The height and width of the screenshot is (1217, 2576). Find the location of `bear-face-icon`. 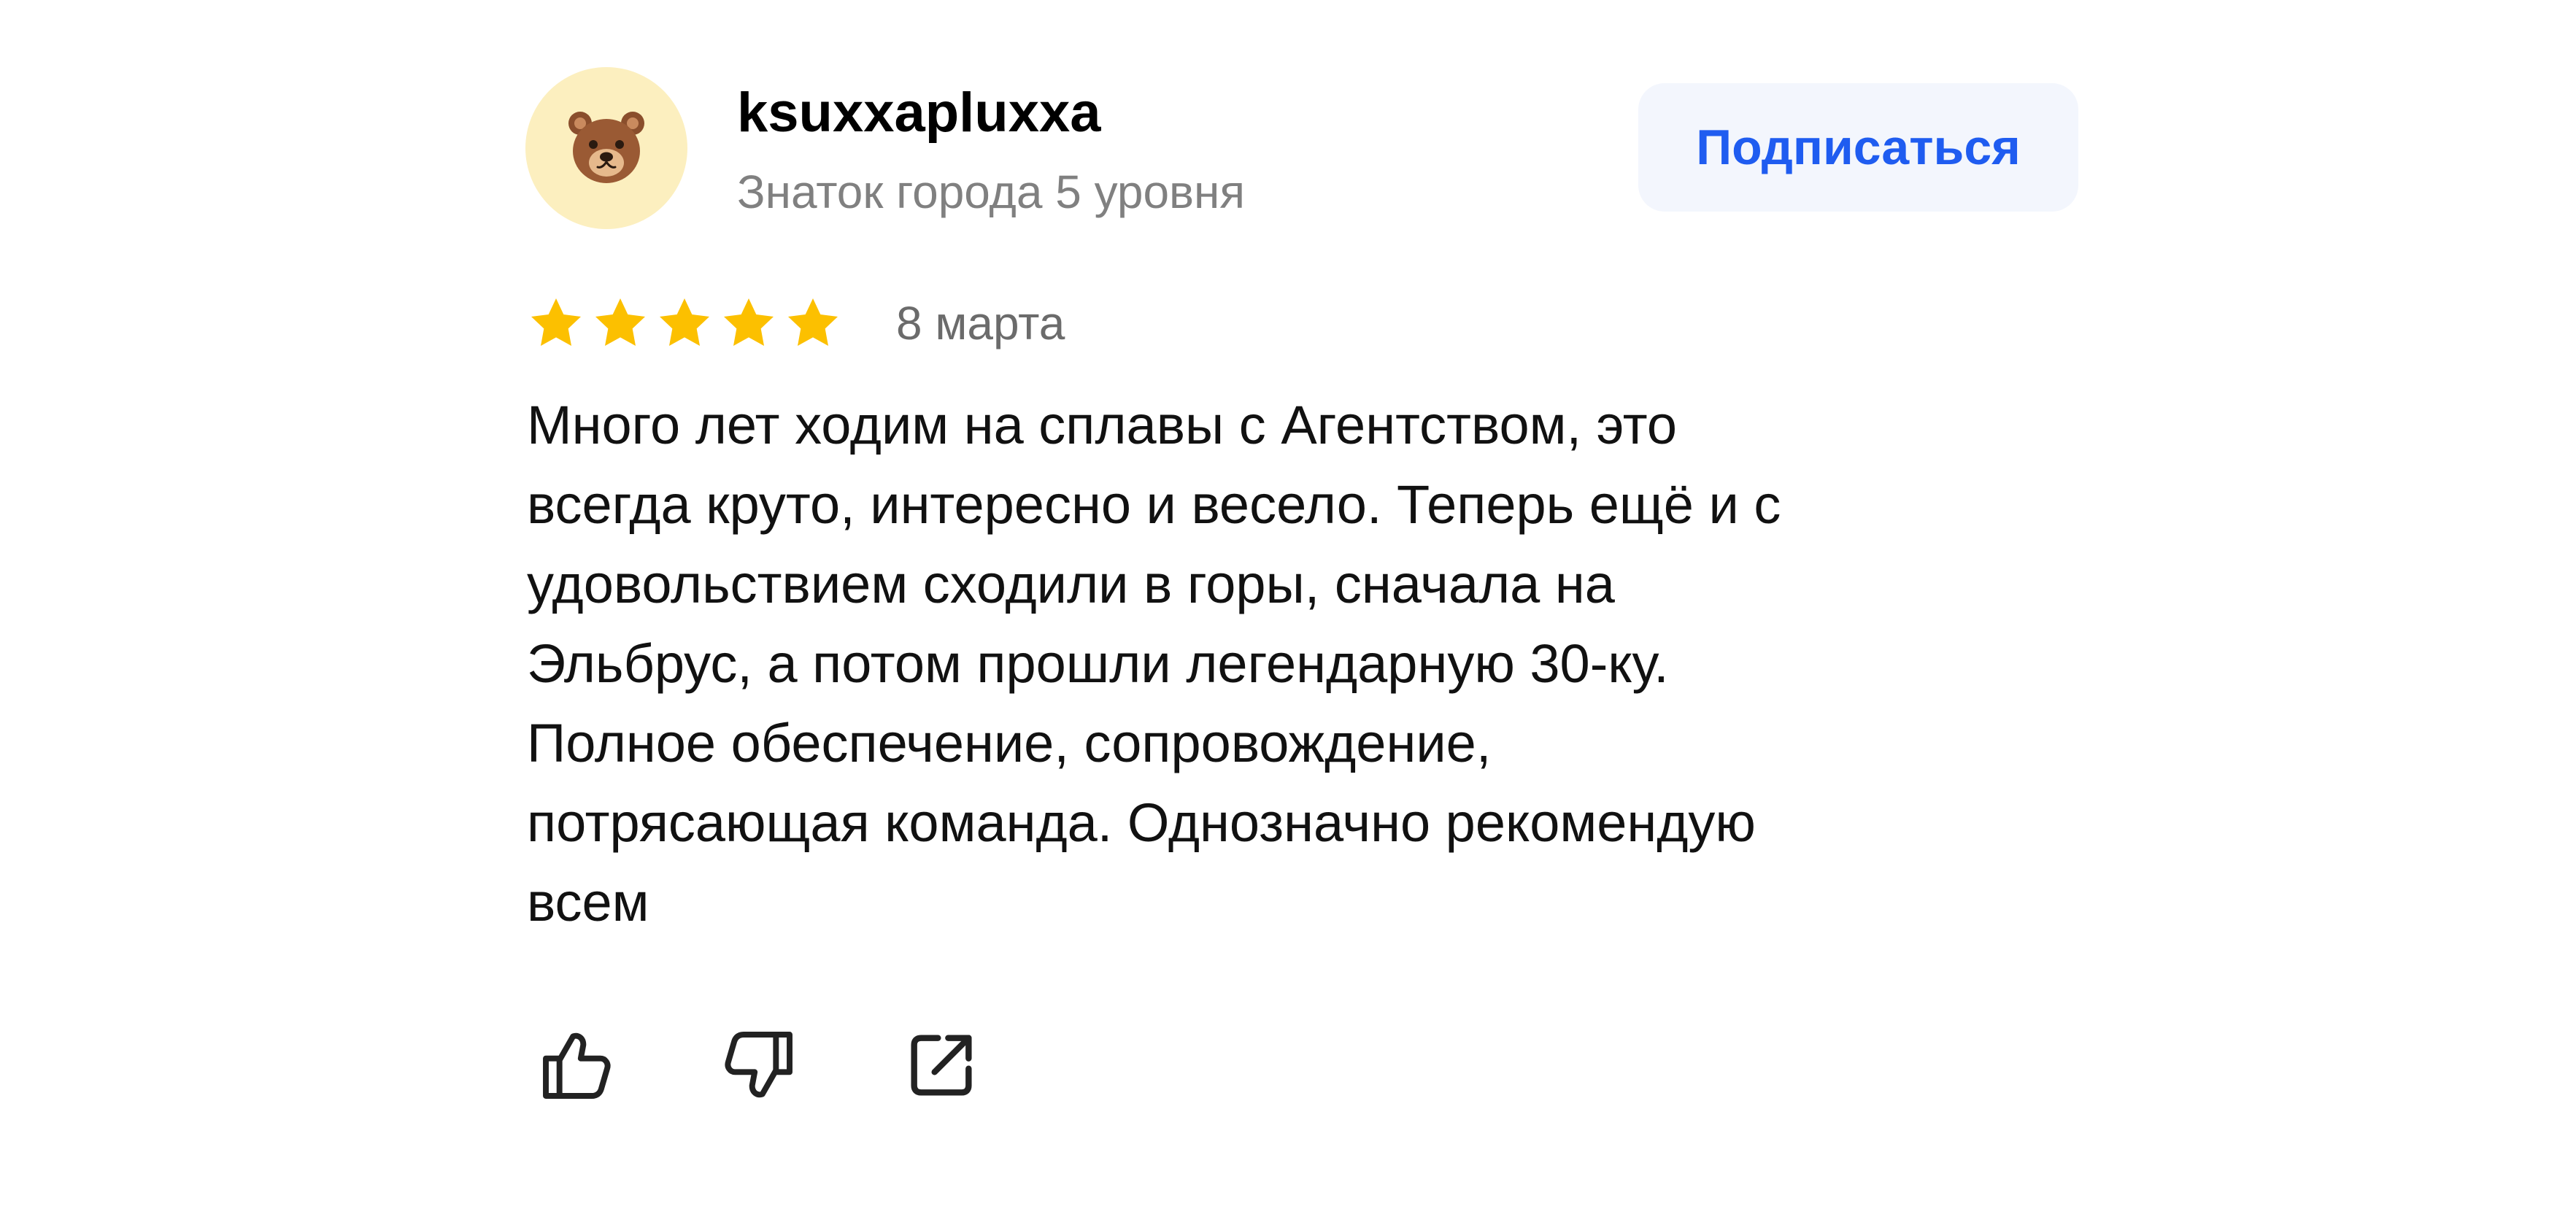

bear-face-icon is located at coordinates (606, 147).